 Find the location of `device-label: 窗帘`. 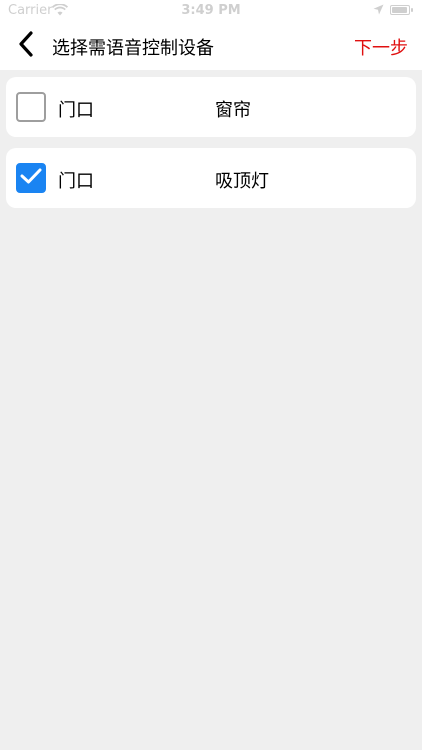

device-label: 窗帘 is located at coordinates (233, 110).